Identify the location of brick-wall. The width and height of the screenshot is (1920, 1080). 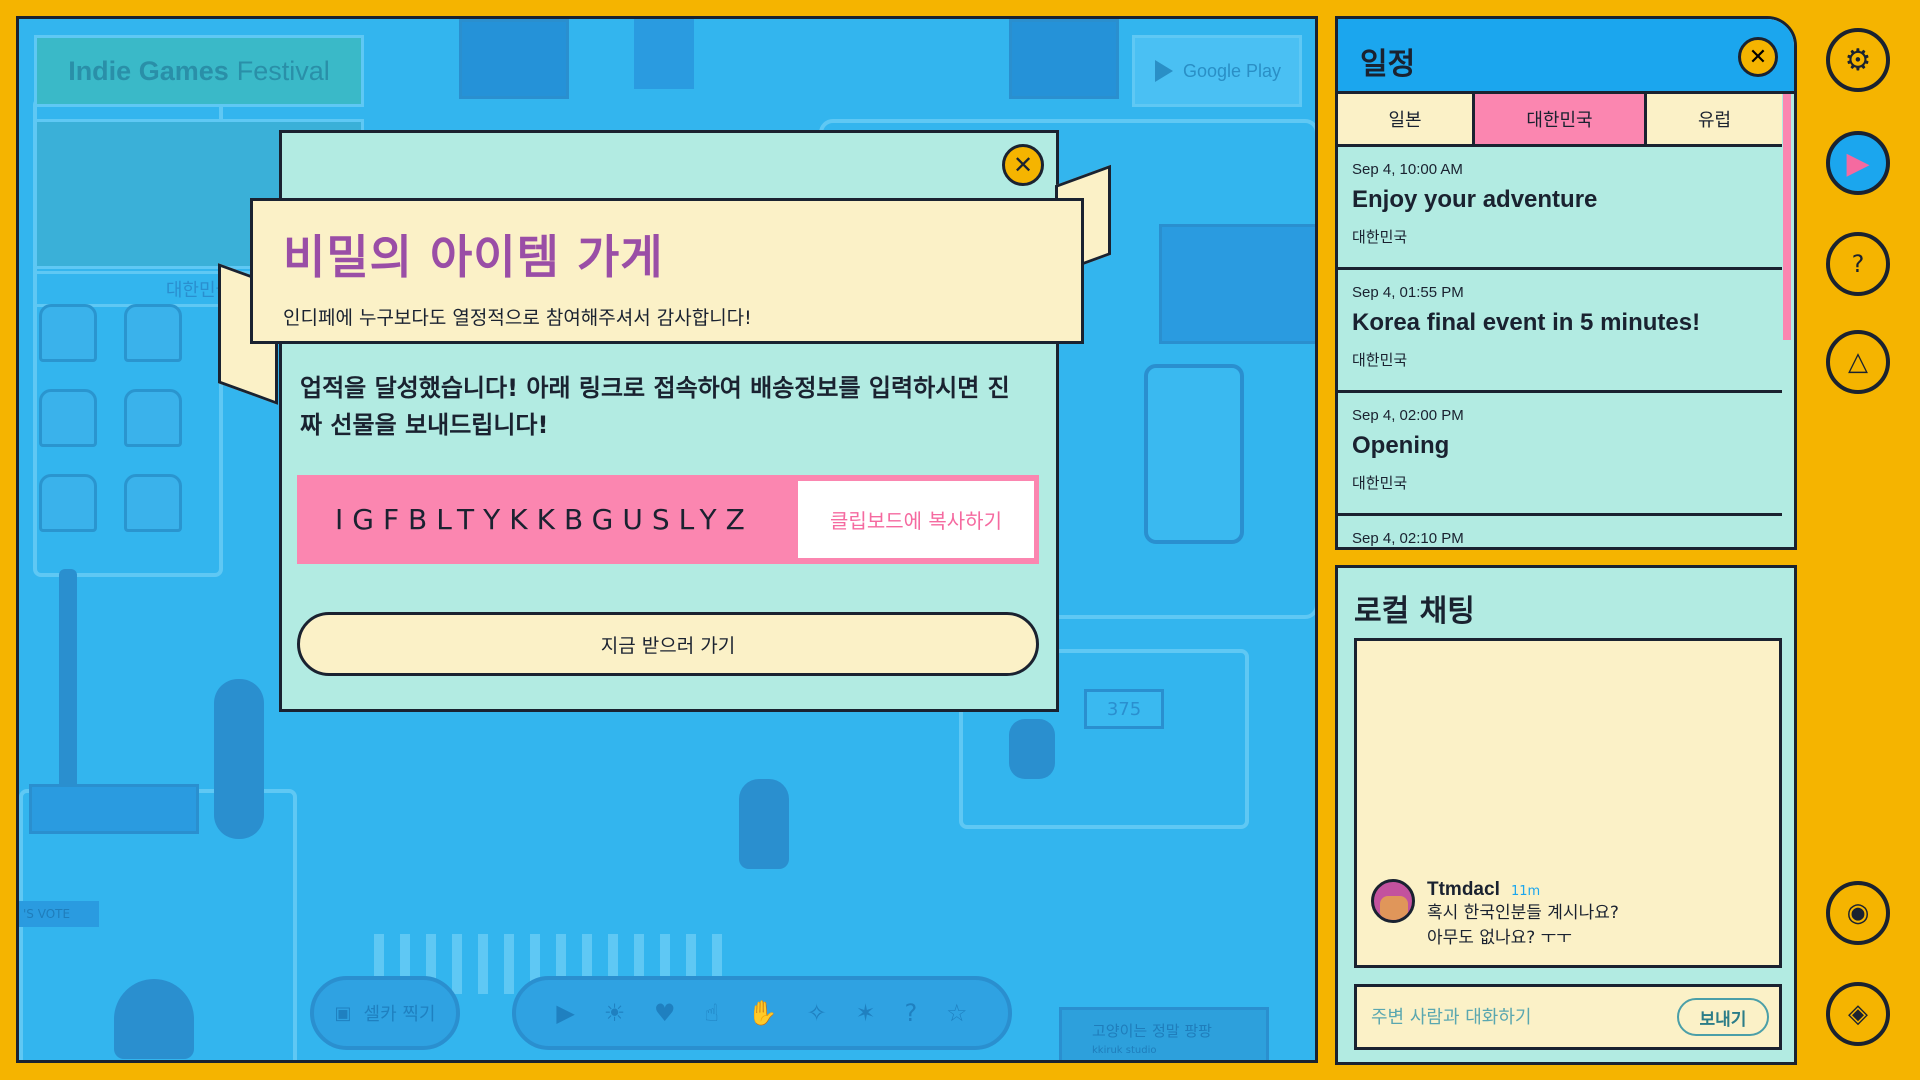
(1237, 284).